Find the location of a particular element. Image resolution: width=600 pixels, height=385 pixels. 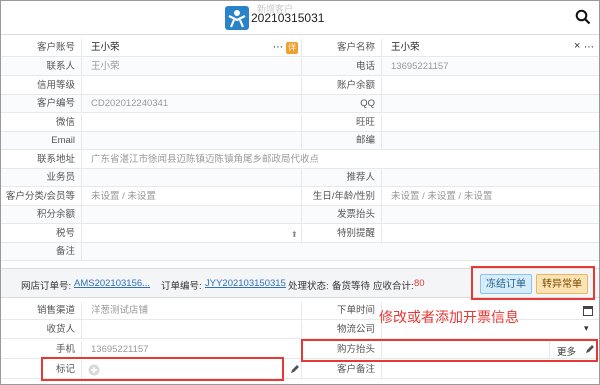

calendar-icon is located at coordinates (588, 312).